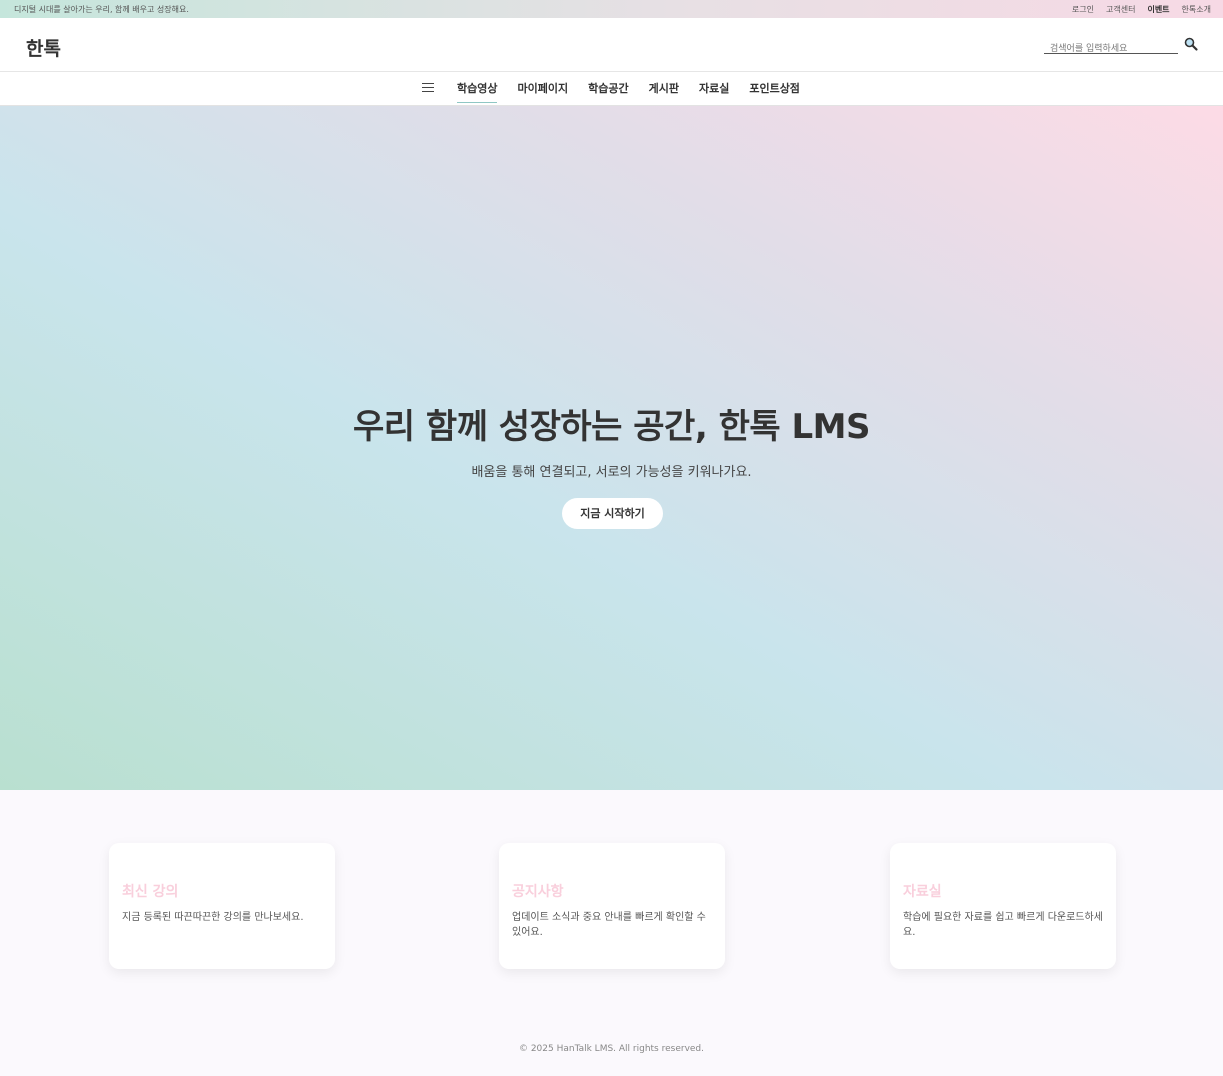 The image size is (1223, 1076). I want to click on event-link: 이벤트, so click(1158, 9).